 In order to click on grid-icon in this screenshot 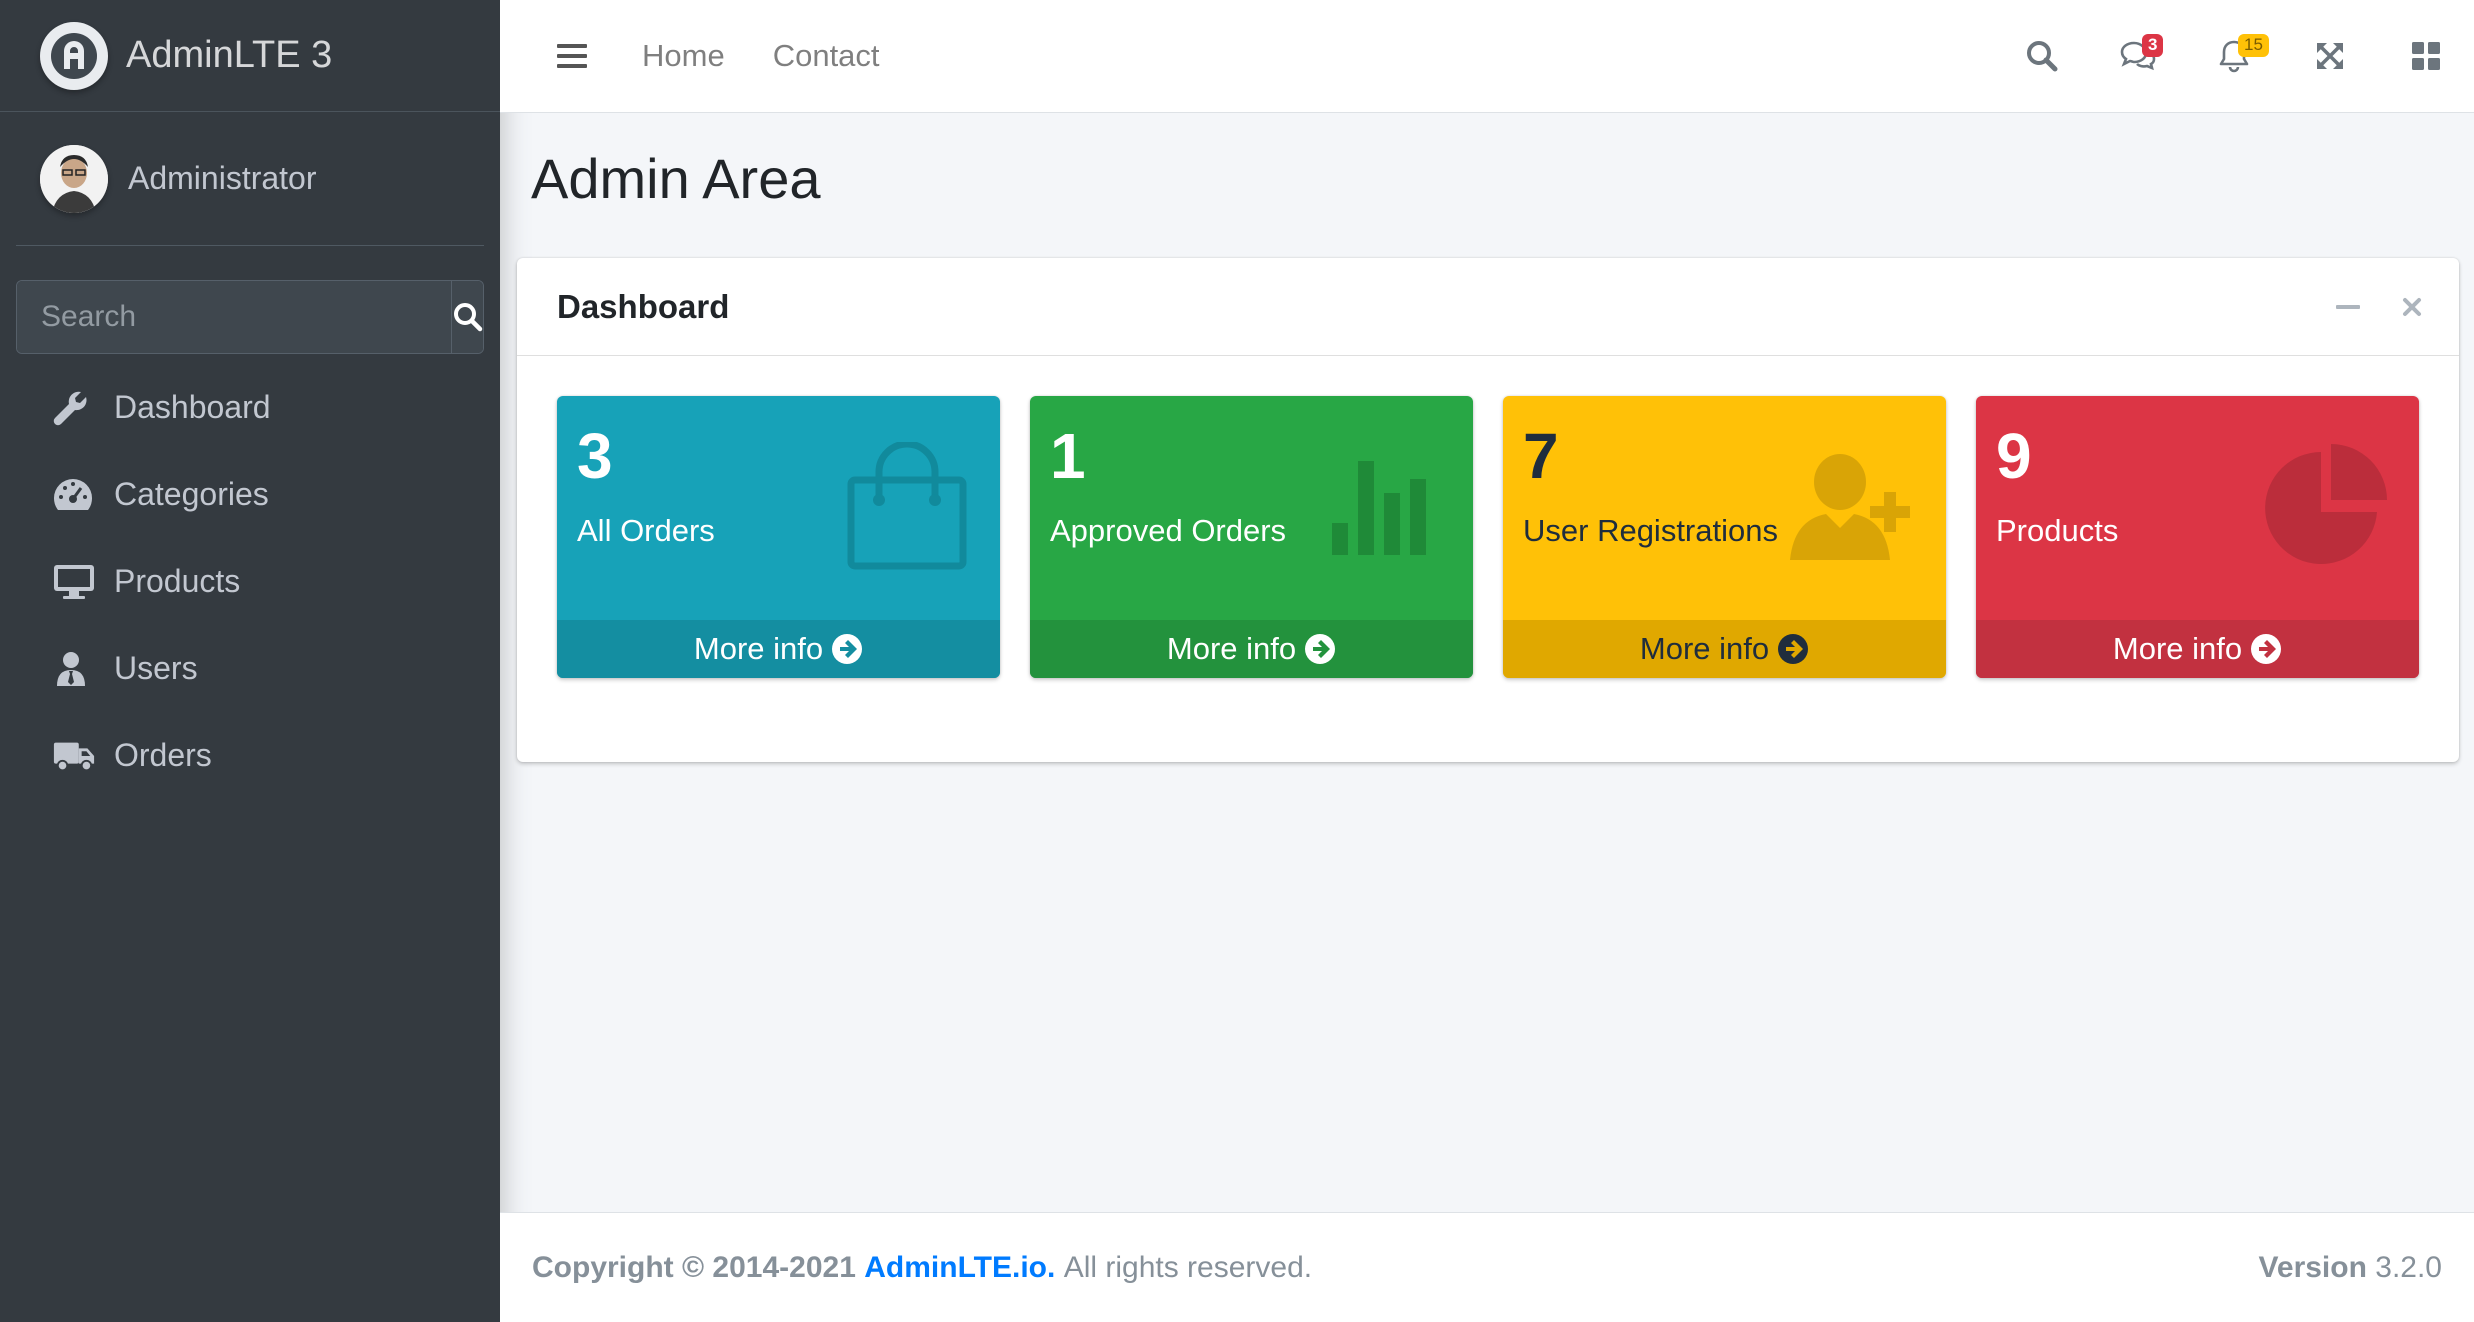, I will do `click(2426, 56)`.